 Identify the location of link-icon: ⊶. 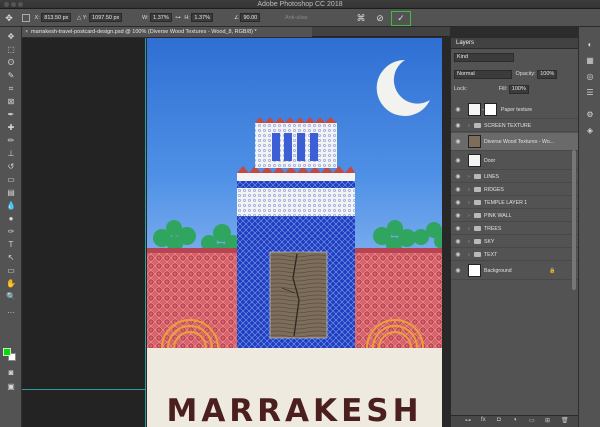
(178, 18).